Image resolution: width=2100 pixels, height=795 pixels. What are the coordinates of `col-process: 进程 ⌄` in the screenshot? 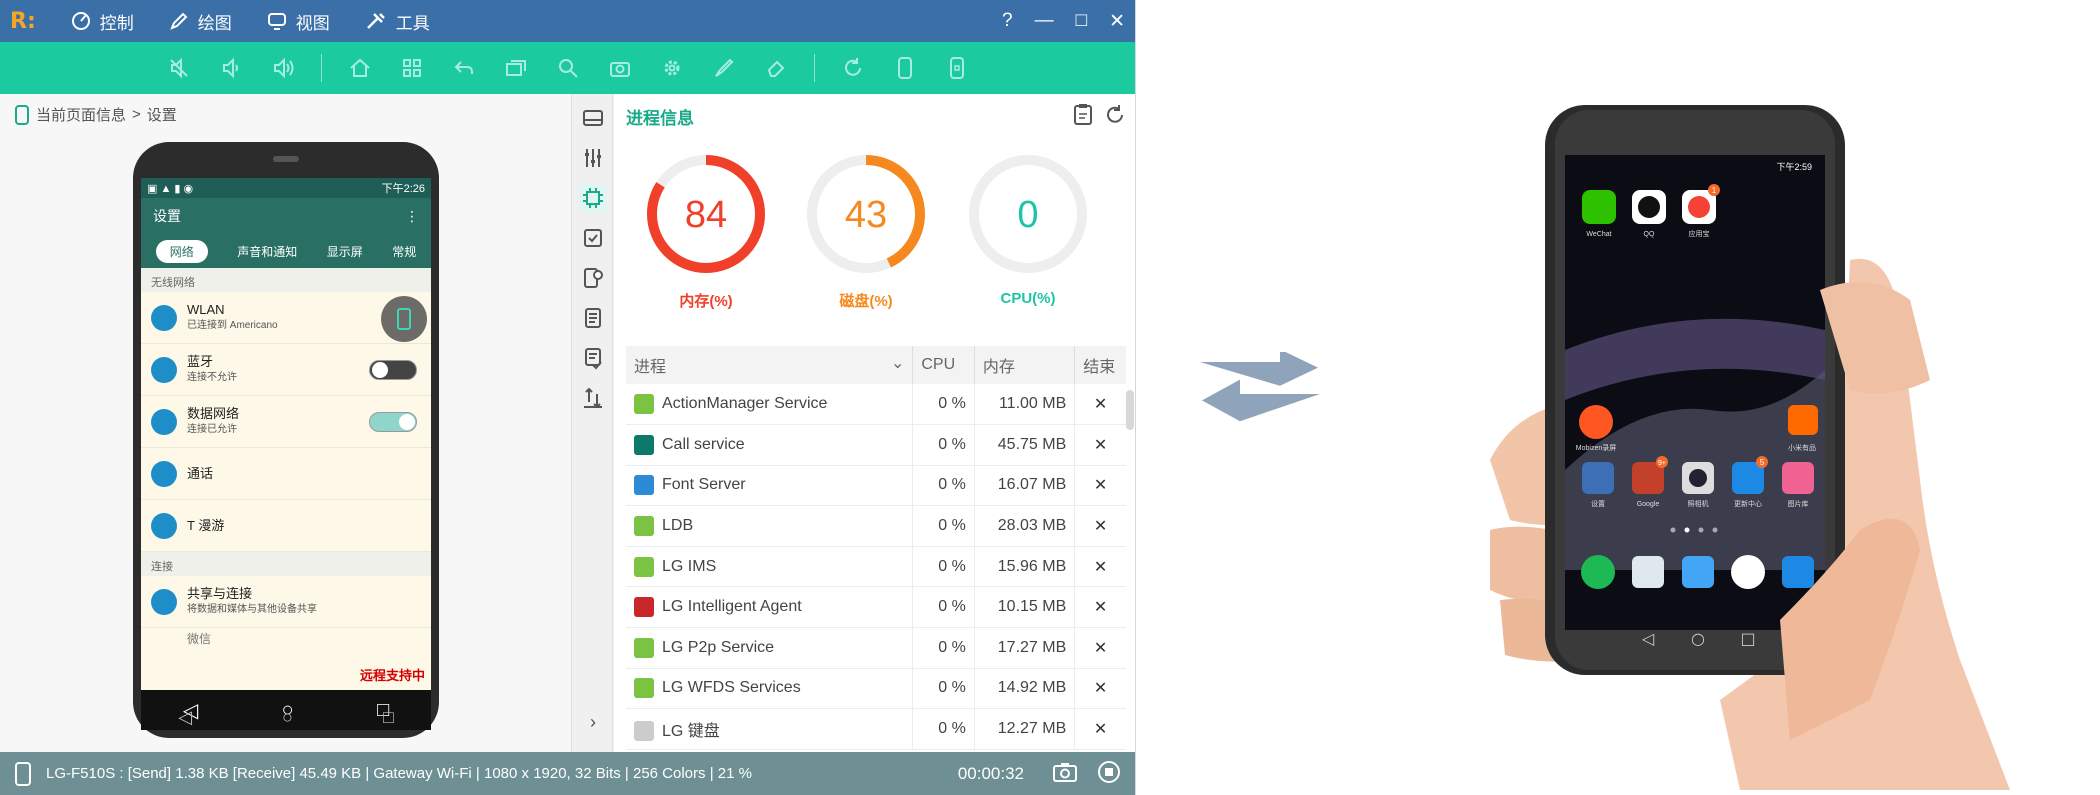 It's located at (770, 365).